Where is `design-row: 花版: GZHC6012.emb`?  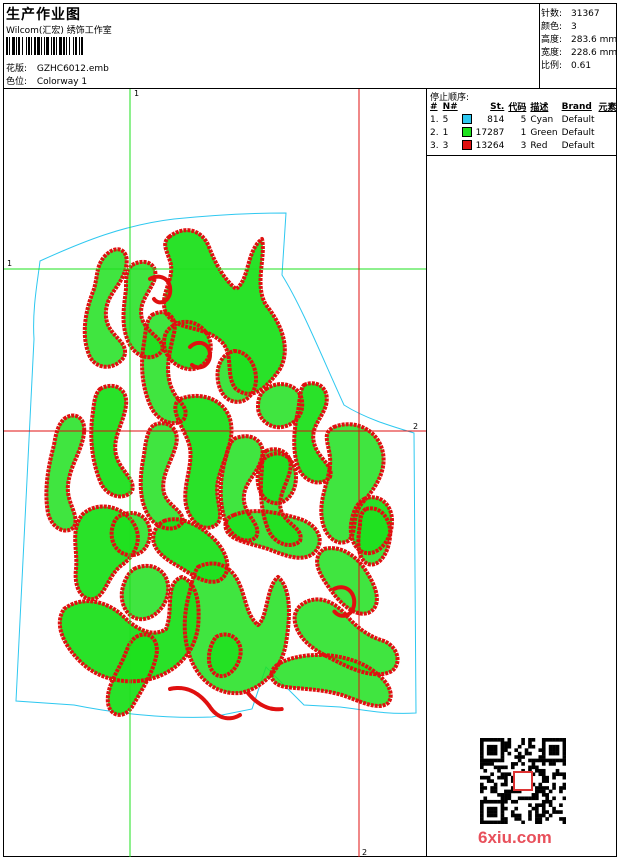 design-row: 花版: GZHC6012.emb is located at coordinates (57, 67).